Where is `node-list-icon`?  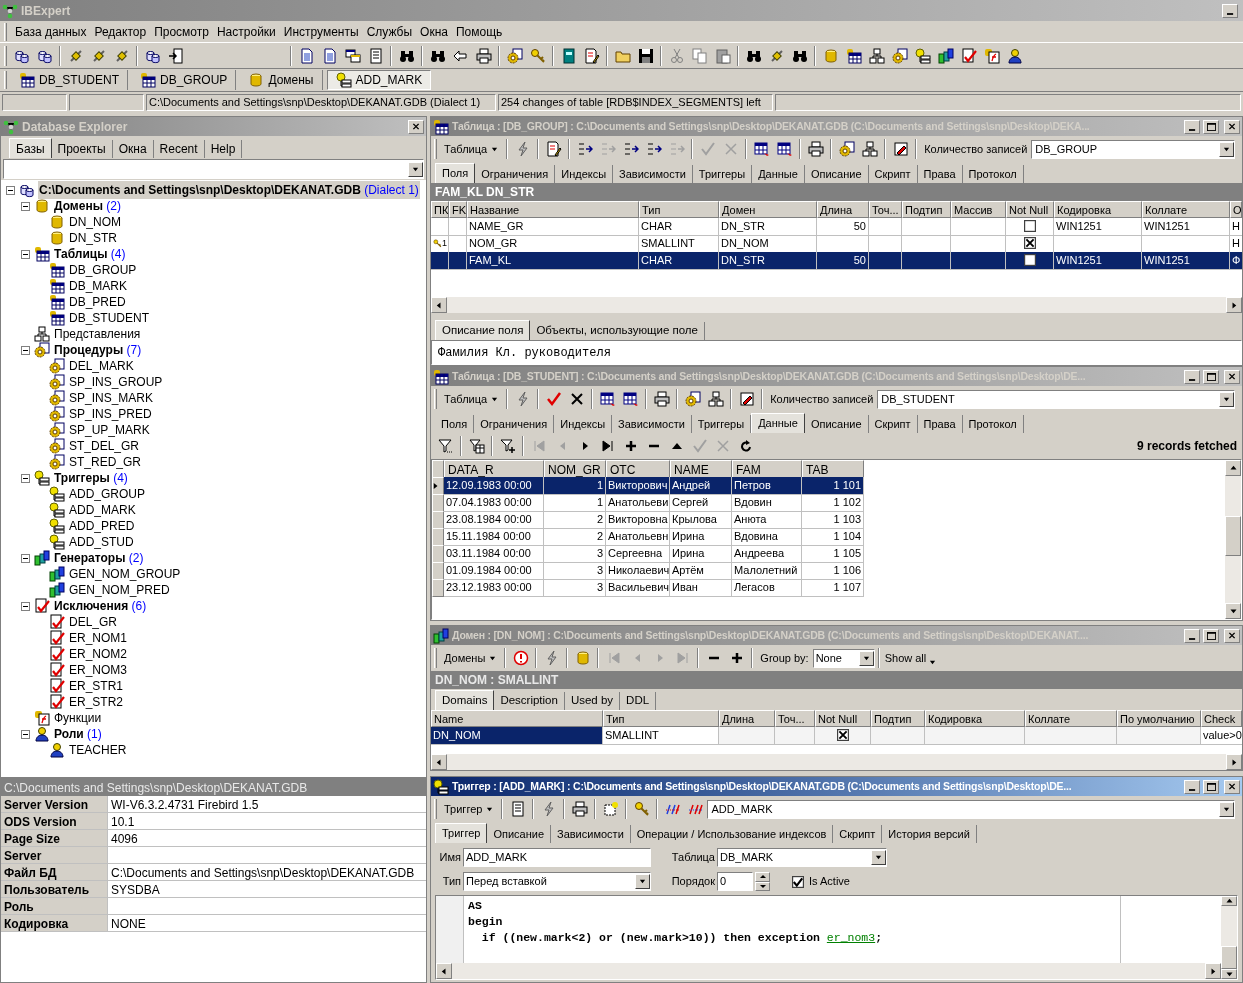 node-list-icon is located at coordinates (922, 55).